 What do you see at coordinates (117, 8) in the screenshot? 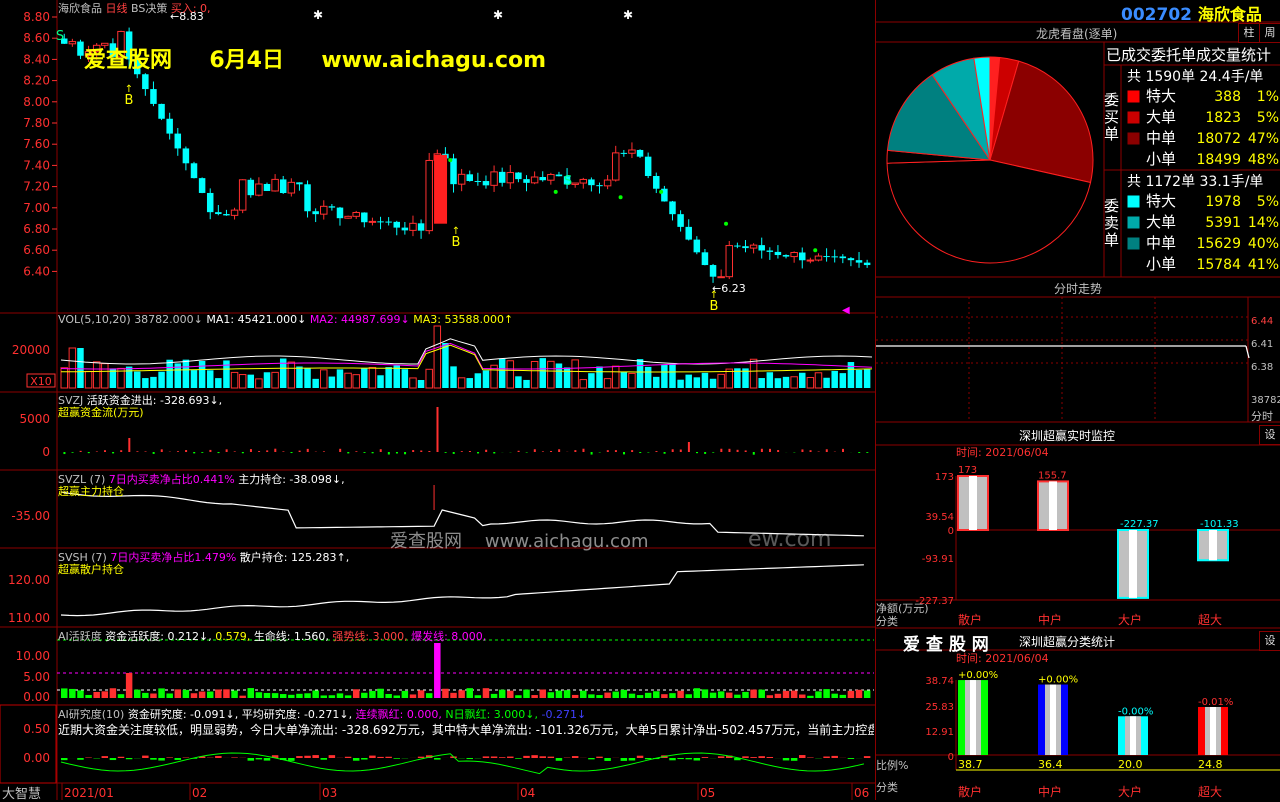
I see `period-label: 日线` at bounding box center [117, 8].